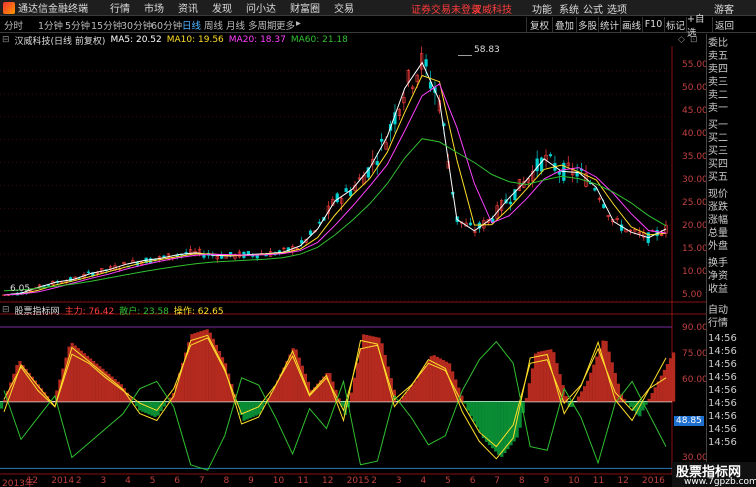  I want to click on tab-15min: 15分钟, so click(106, 25).